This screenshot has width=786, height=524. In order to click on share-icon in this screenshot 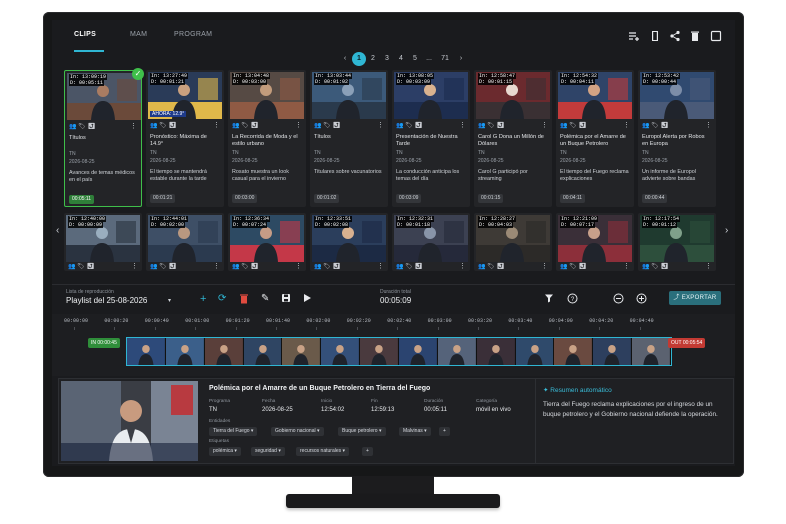, I will do `click(675, 36)`.